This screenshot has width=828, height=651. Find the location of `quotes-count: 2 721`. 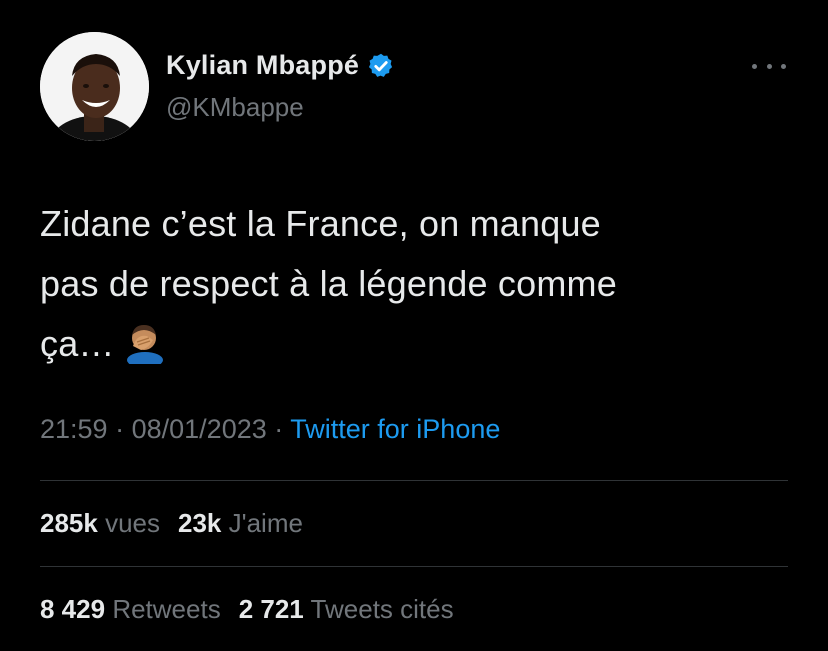

quotes-count: 2 721 is located at coordinates (271, 609).